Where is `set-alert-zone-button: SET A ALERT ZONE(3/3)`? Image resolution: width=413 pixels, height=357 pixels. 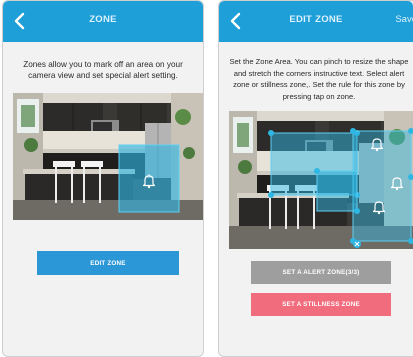 set-alert-zone-button: SET A ALERT ZONE(3/3) is located at coordinates (321, 272).